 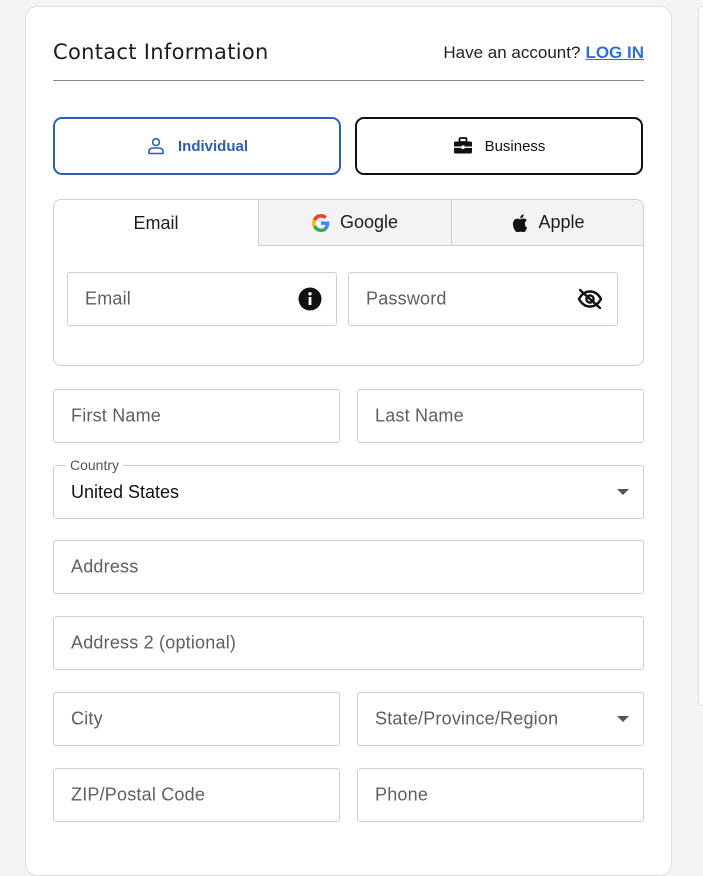 What do you see at coordinates (154, 642) in the screenshot?
I see `address2-placeholder: Address 2 (optional)` at bounding box center [154, 642].